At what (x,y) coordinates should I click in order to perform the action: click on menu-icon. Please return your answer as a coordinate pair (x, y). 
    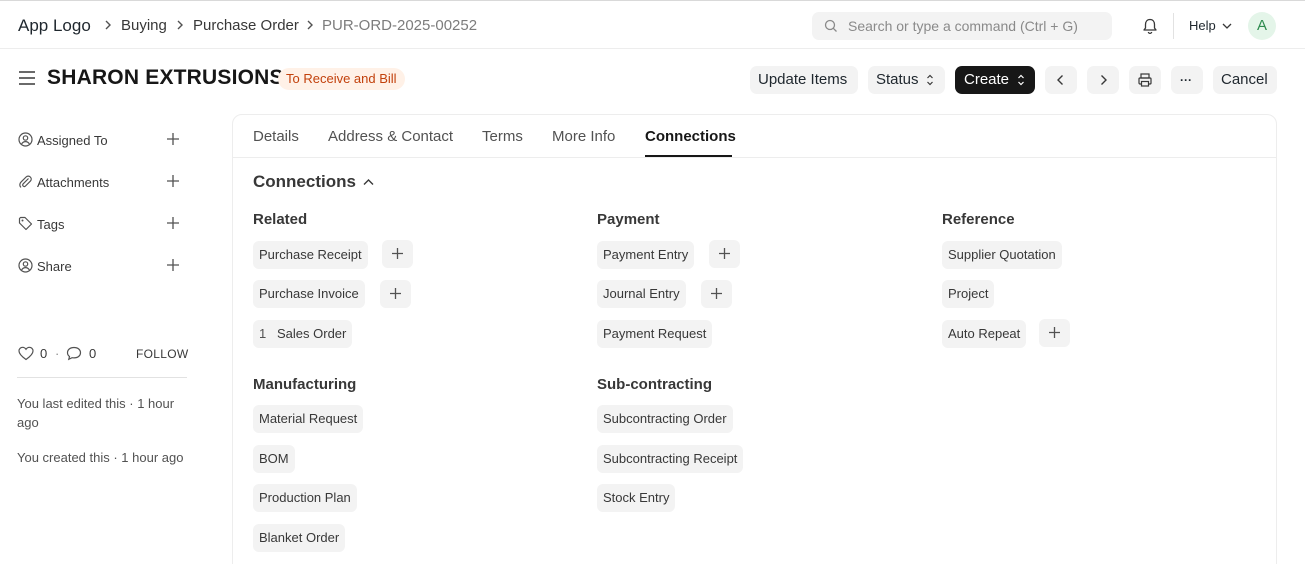
    Looking at the image, I should click on (27, 78).